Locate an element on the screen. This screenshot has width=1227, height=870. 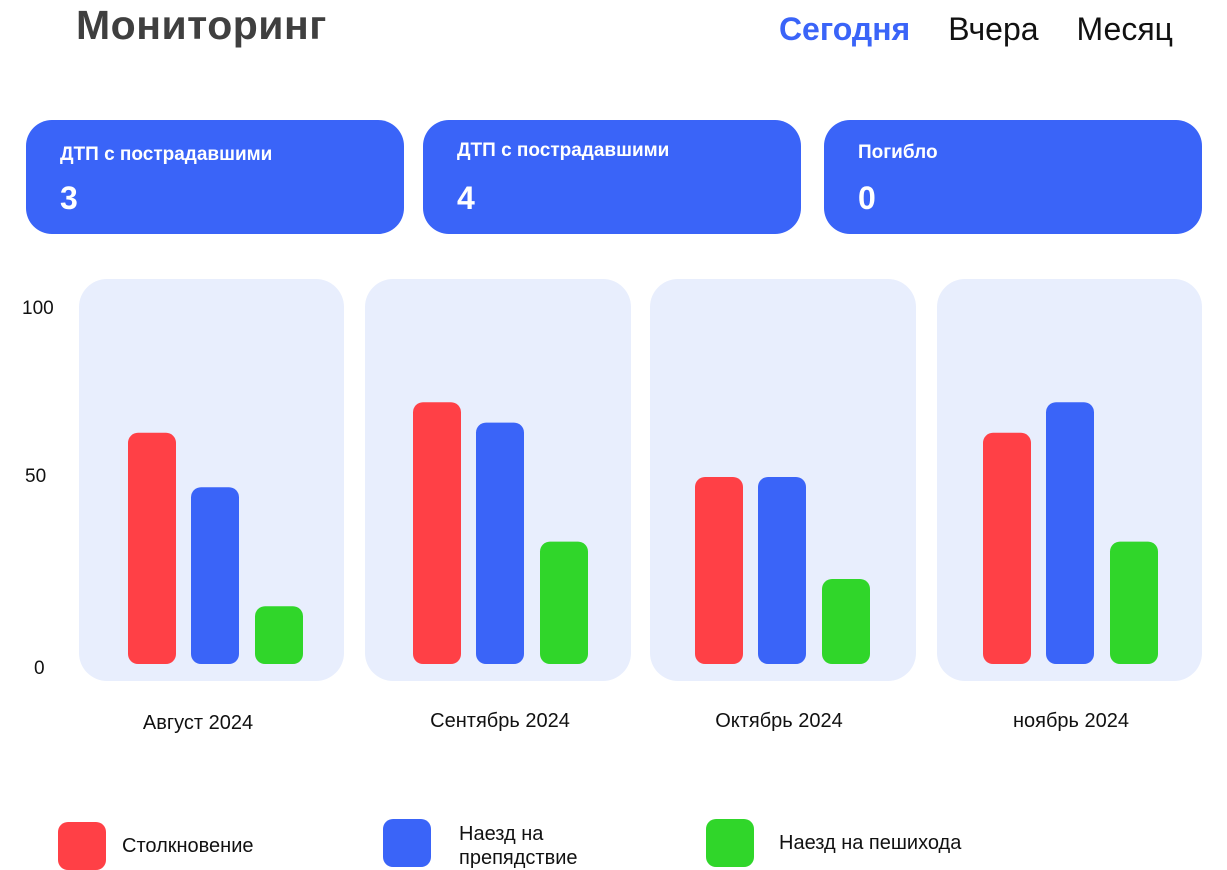
legend-label-obstacle: Наезд на препядствие is located at coordinates (518, 846).